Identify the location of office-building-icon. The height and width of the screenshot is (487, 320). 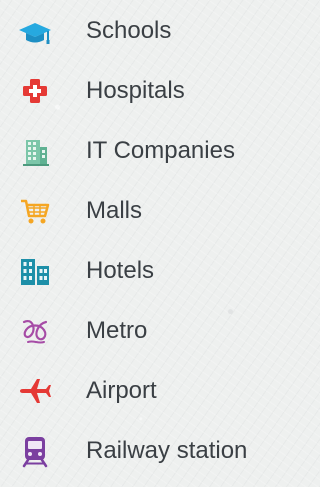
(35, 151).